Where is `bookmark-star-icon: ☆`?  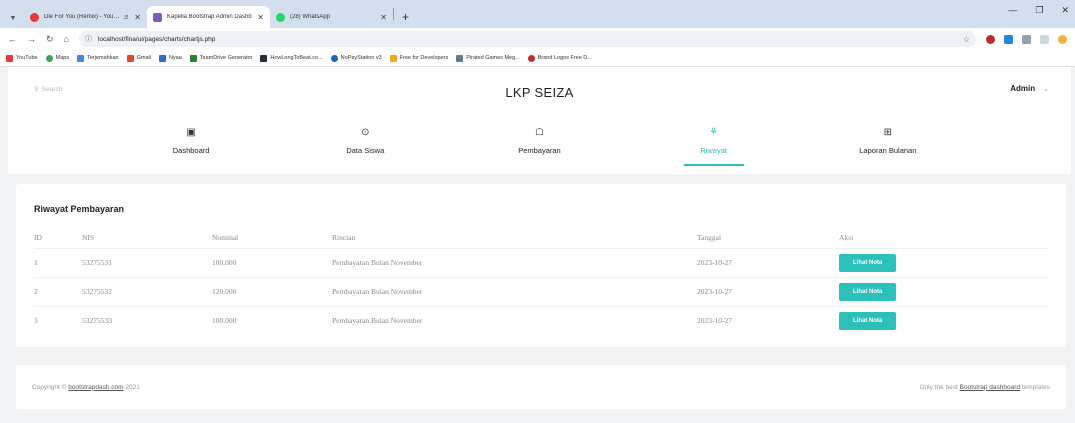
bookmark-star-icon: ☆ is located at coordinates (966, 39).